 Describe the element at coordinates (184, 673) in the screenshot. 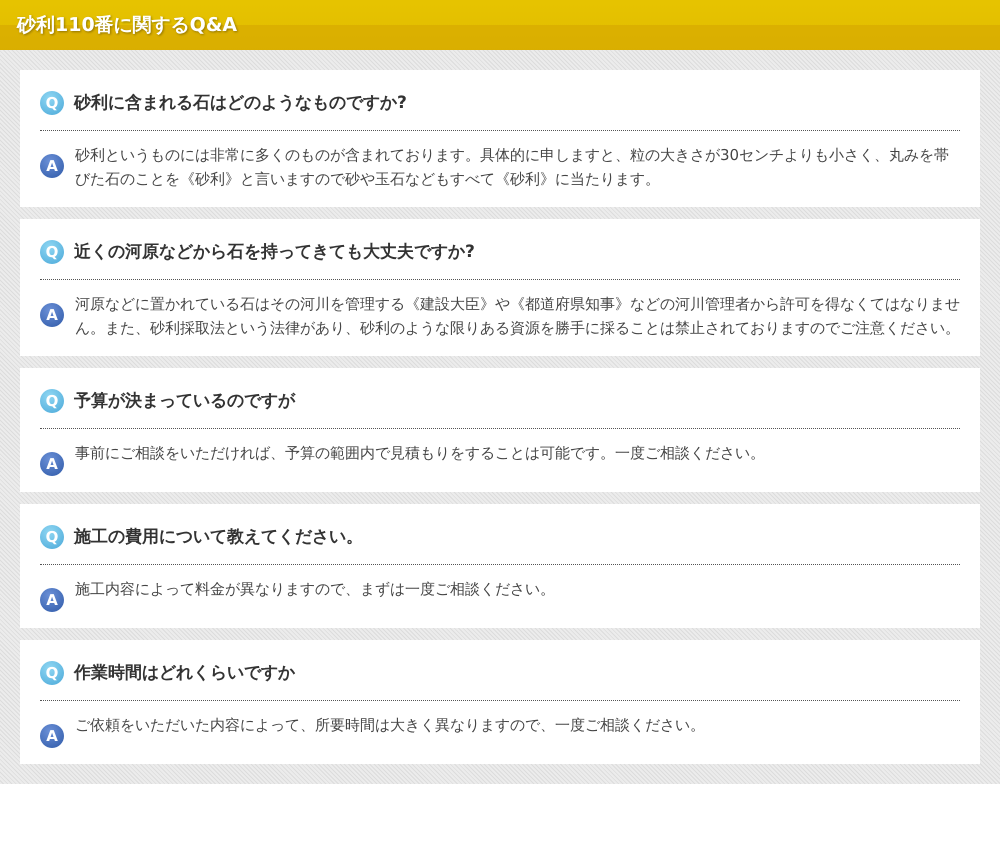

I see `question-text: 作業時間はどれくらいですか` at that location.